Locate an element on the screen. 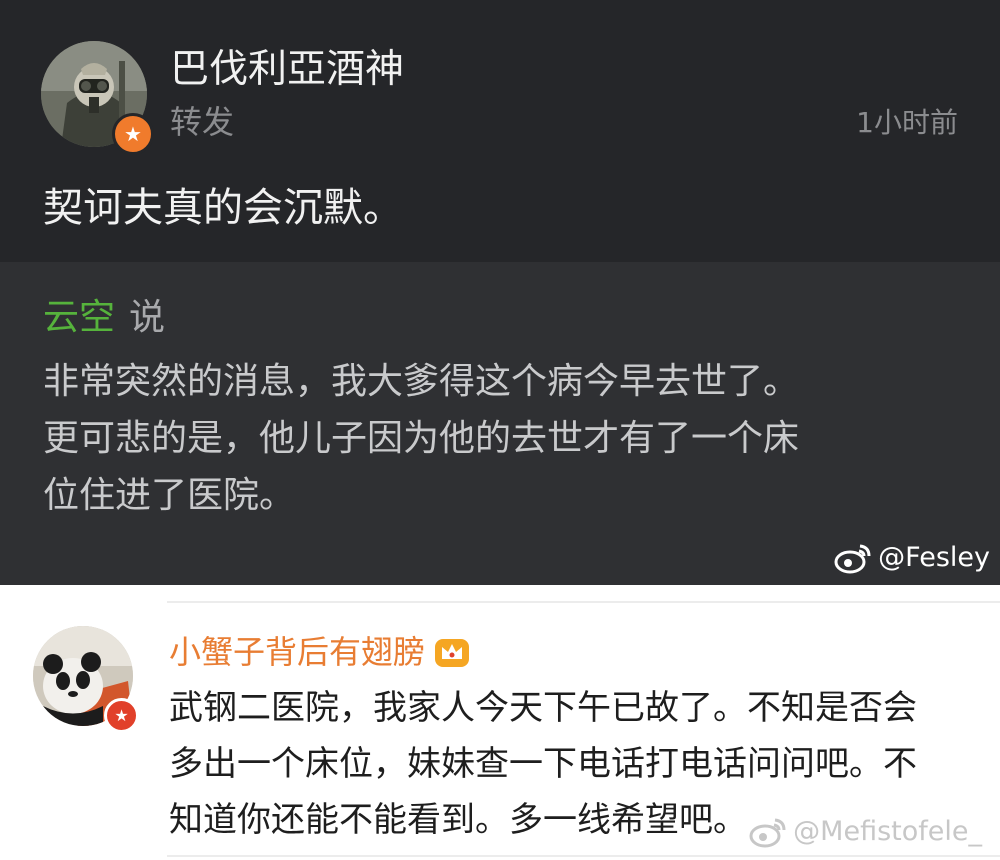  vip-crown-icon is located at coordinates (452, 653).